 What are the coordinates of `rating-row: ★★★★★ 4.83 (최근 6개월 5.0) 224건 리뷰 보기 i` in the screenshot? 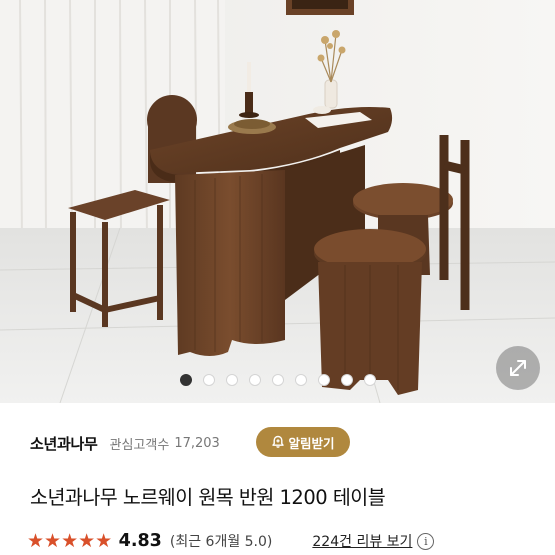 It's located at (231, 541).